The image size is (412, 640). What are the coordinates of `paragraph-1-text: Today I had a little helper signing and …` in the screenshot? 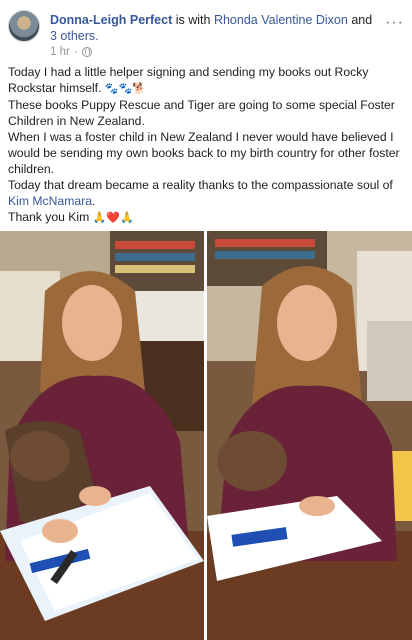 It's located at (188, 80).